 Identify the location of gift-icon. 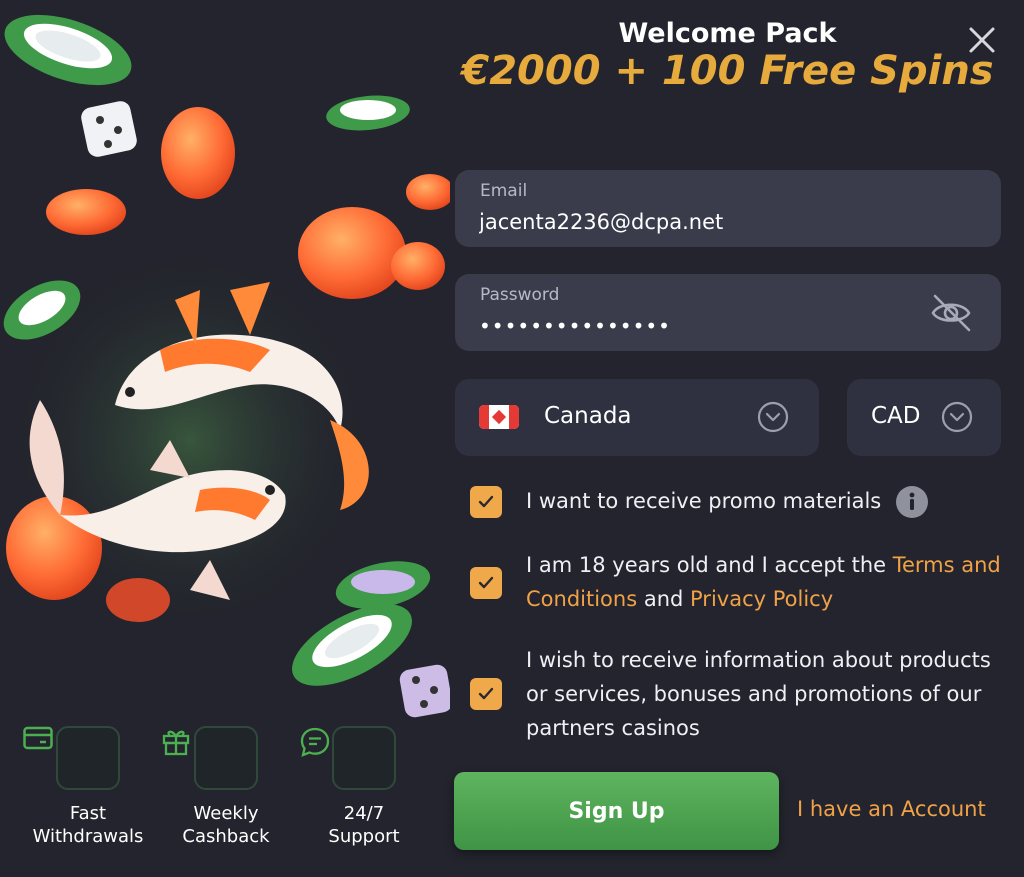
(210, 758).